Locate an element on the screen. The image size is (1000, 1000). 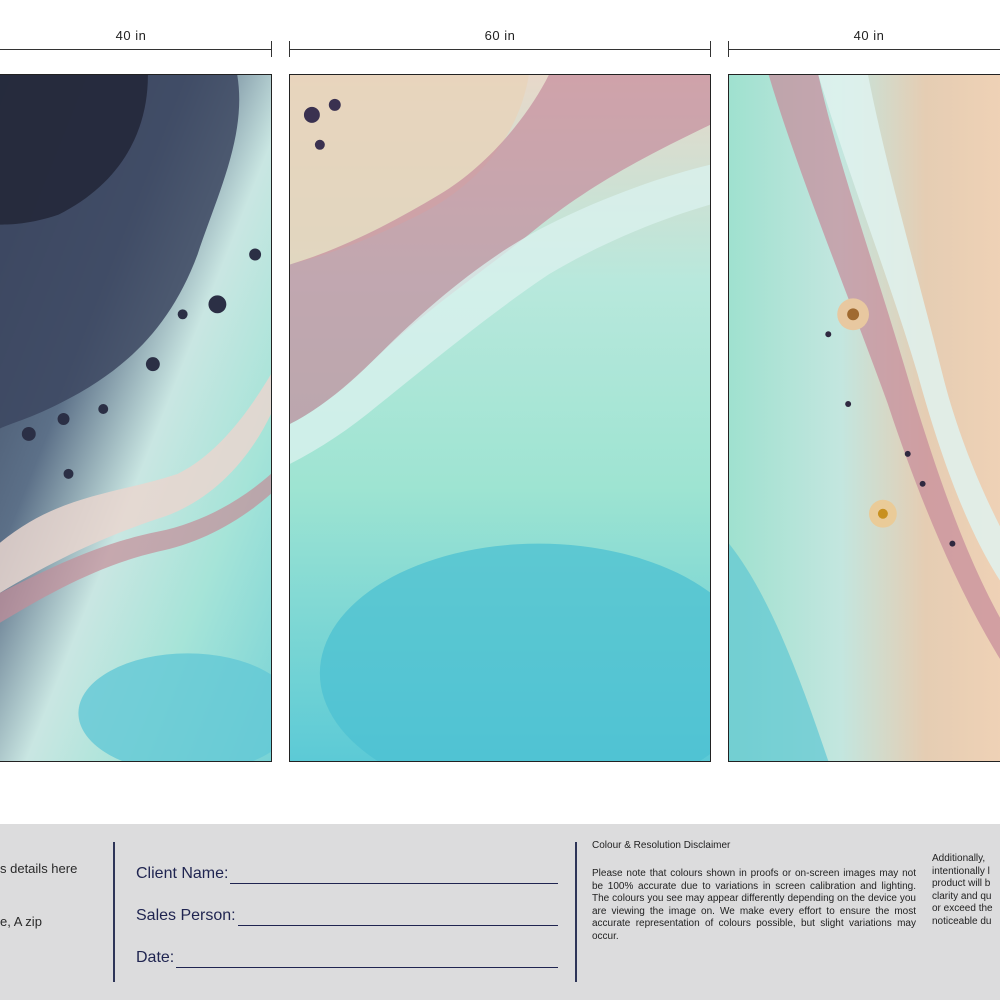
date-field: Date: is located at coordinates (347, 957).